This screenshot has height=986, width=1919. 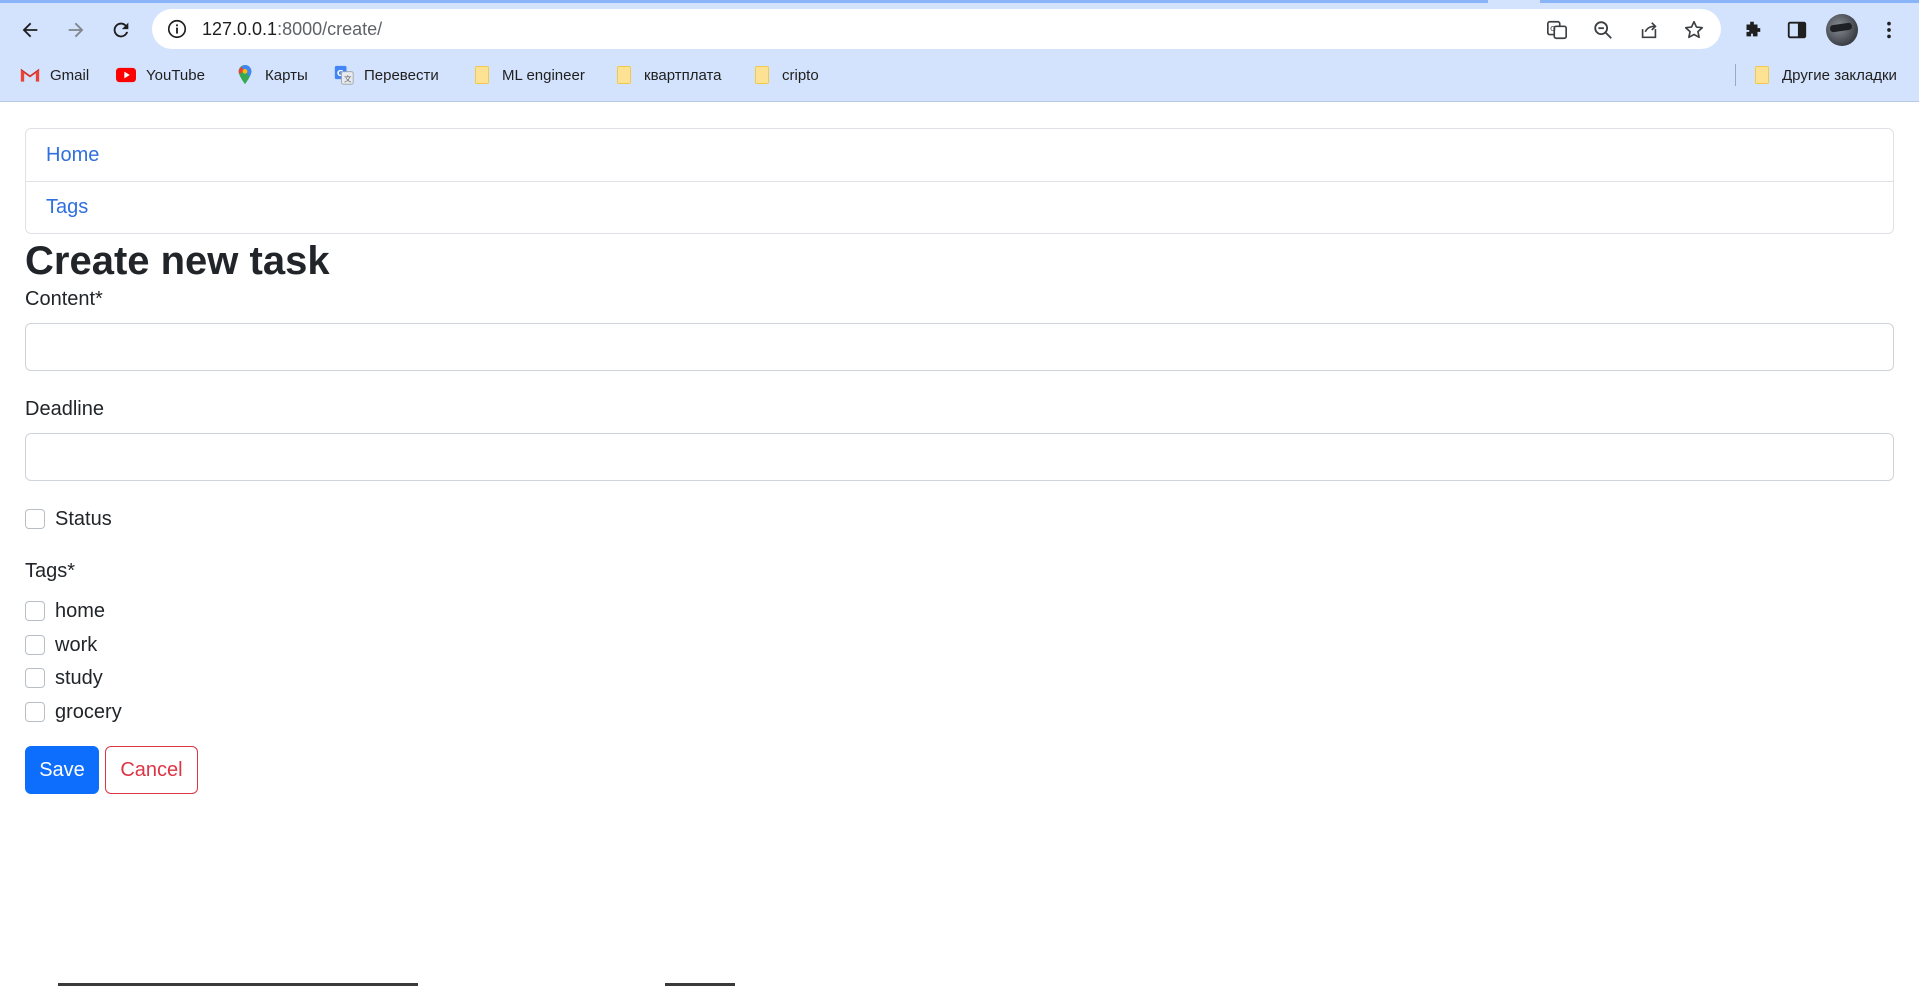 I want to click on more-menu-icon, so click(x=1889, y=30).